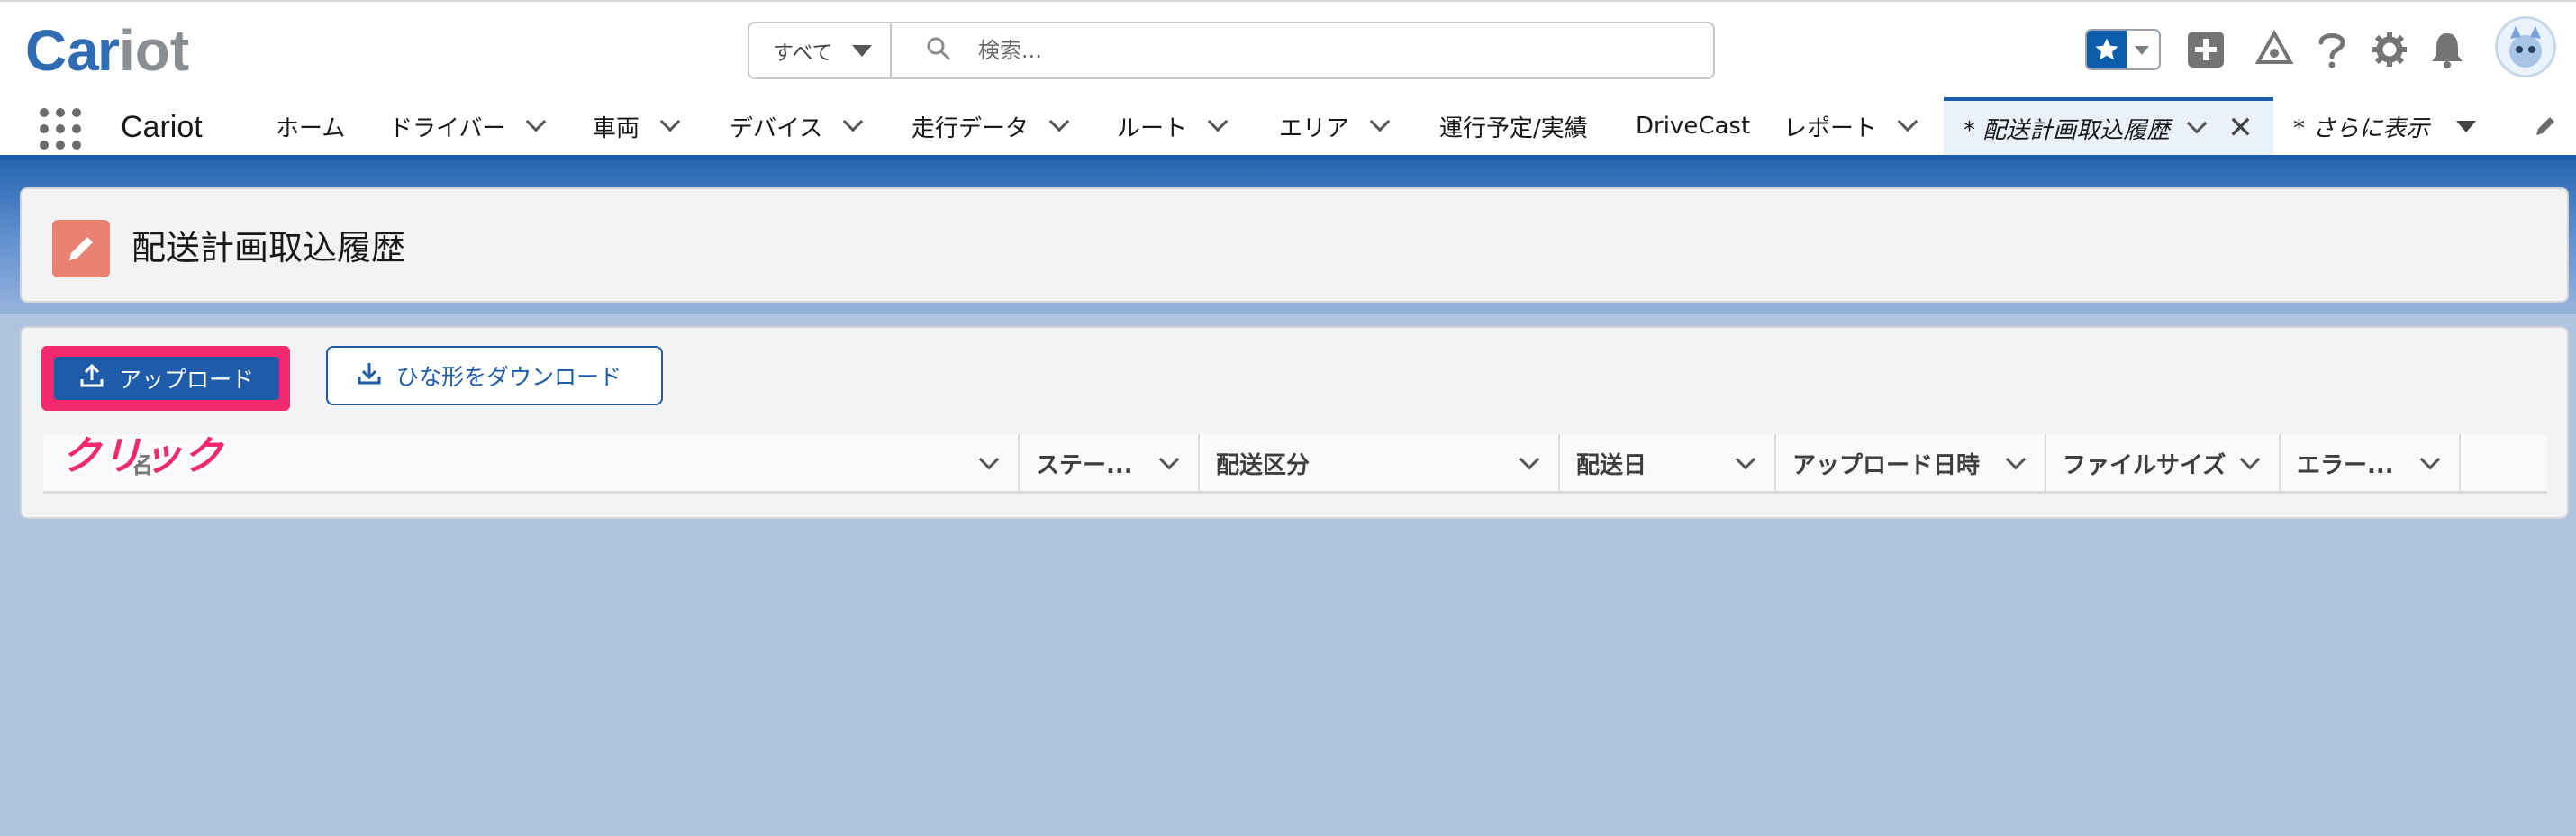  Describe the element at coordinates (2361, 128) in the screenshot. I see `nav-more-label: * さらに表示` at that location.